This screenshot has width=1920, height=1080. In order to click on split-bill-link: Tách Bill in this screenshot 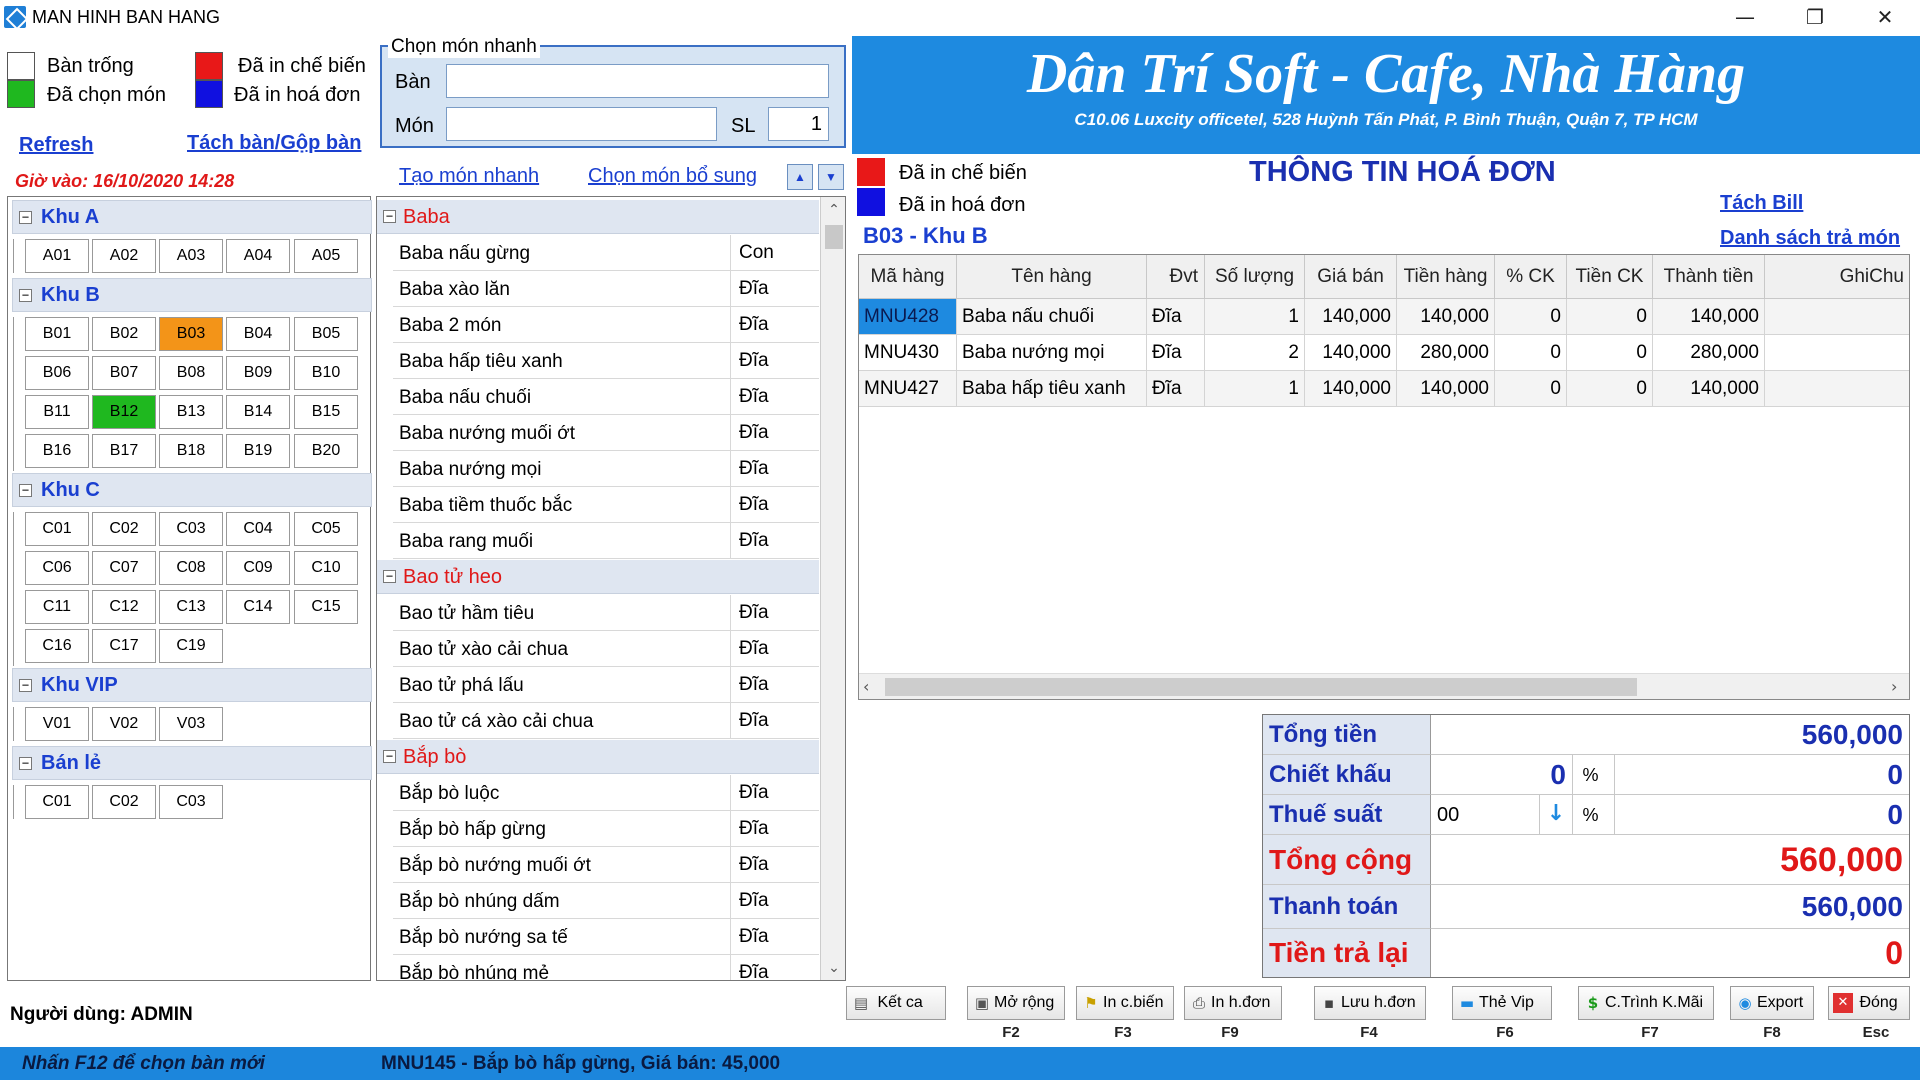, I will do `click(1761, 203)`.